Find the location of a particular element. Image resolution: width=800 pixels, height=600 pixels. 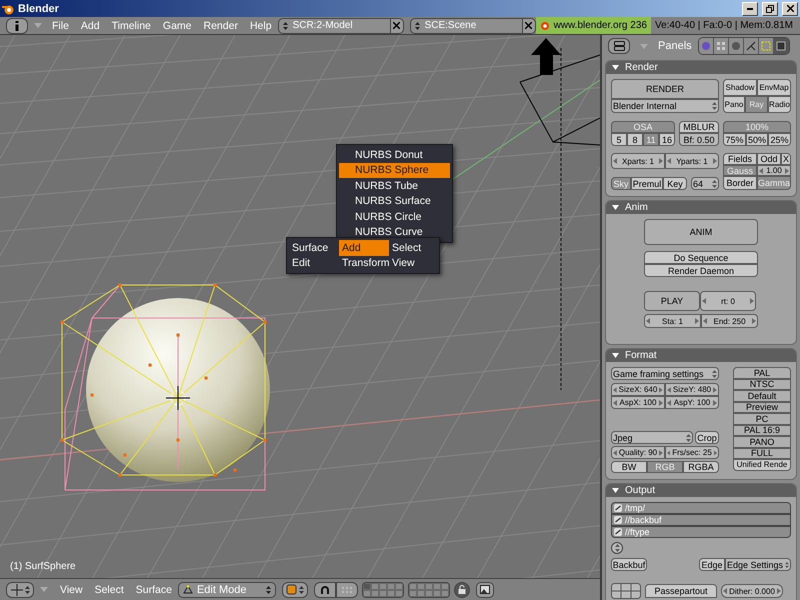

maximize-button is located at coordinates (770, 9).